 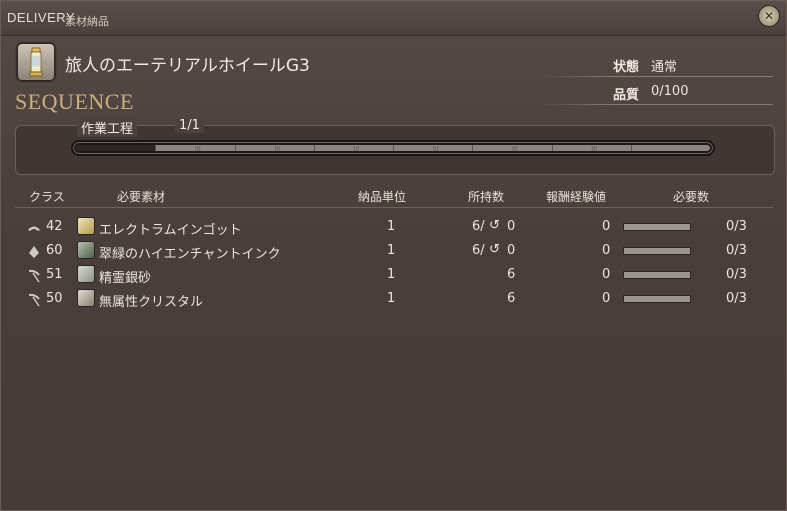 I want to click on close-button: ✕, so click(x=769, y=16).